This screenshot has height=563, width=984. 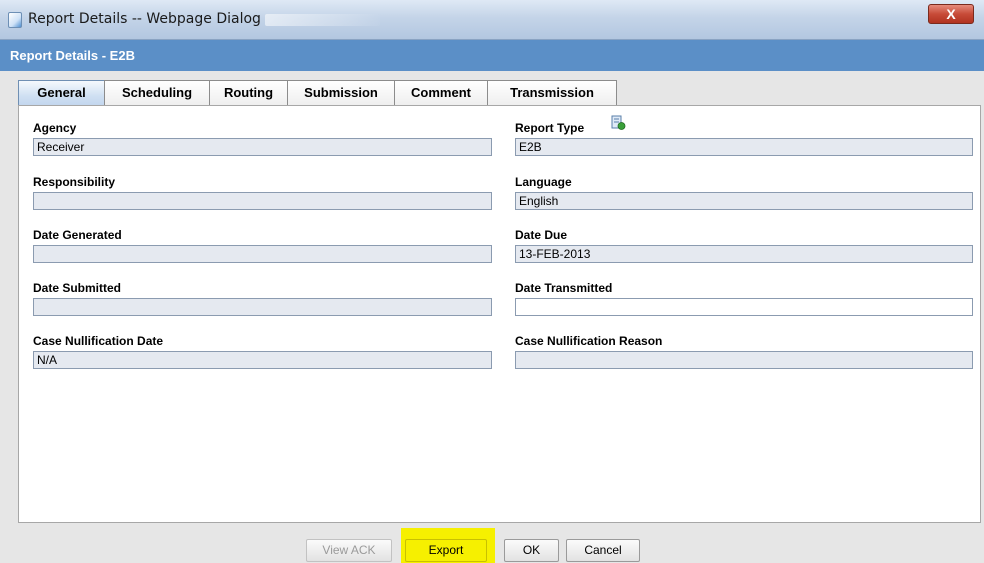 I want to click on export-button: Export, so click(x=446, y=550).